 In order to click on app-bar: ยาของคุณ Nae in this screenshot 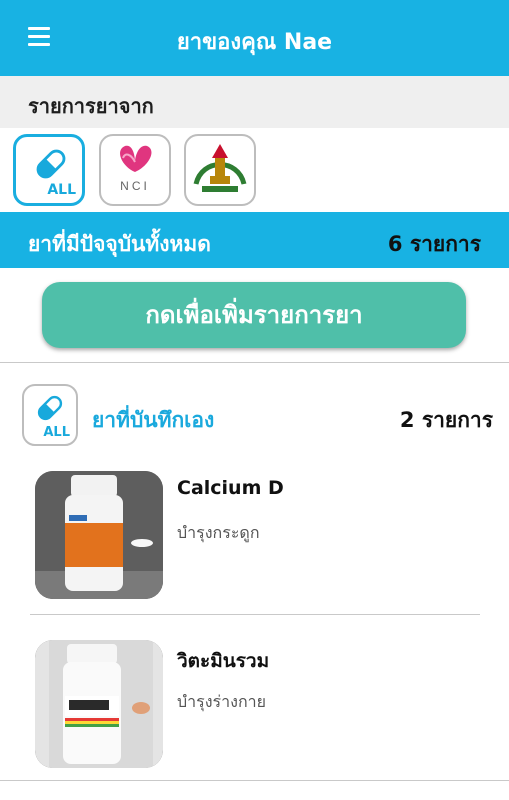, I will do `click(254, 38)`.